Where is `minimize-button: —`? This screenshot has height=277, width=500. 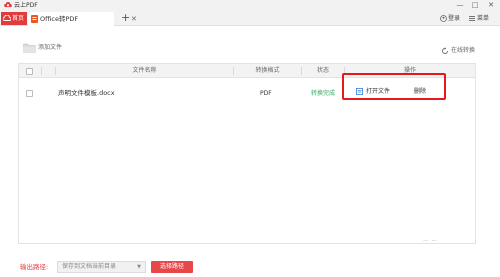 minimize-button: — is located at coordinates (460, 5).